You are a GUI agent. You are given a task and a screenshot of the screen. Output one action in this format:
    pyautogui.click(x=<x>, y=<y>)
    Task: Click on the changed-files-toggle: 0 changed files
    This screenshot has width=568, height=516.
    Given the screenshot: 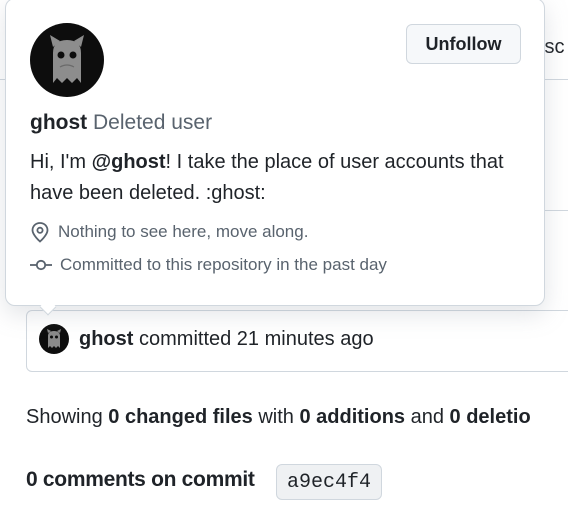 What is the action you would take?
    pyautogui.click(x=180, y=417)
    